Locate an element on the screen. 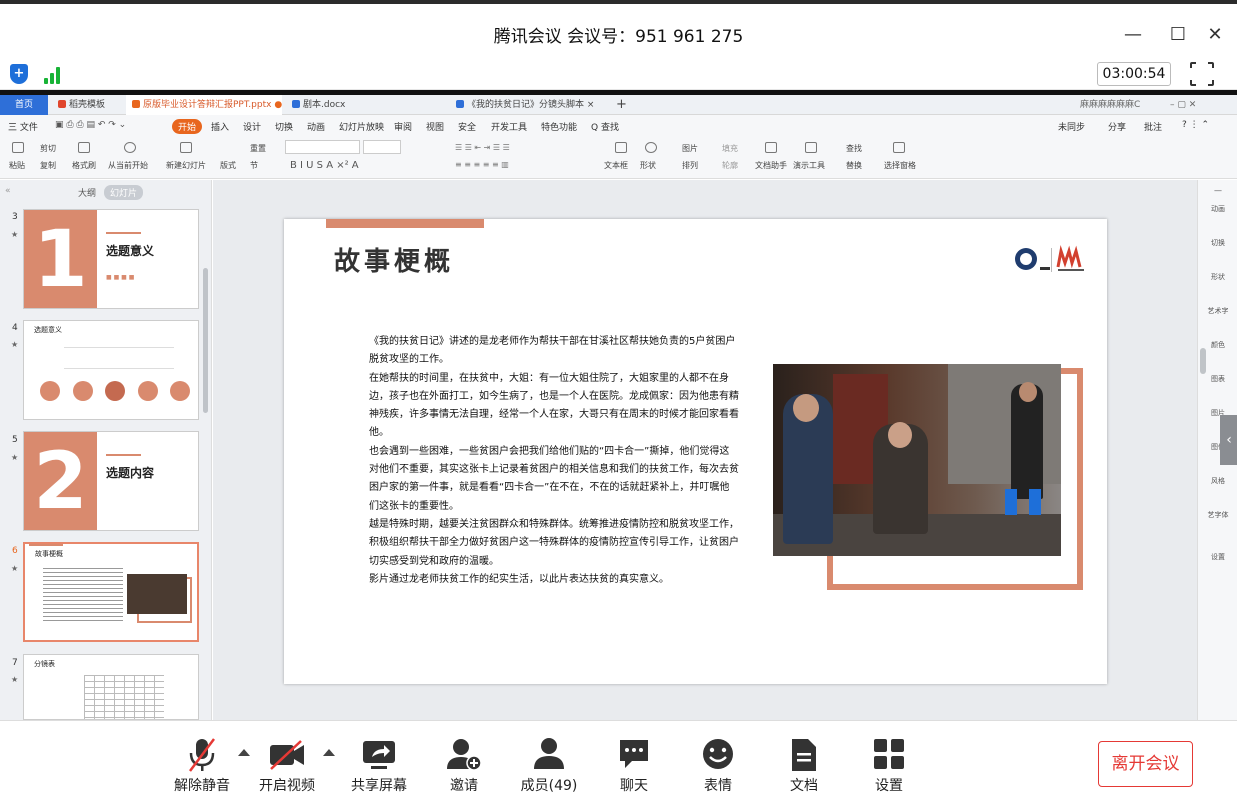 The image size is (1237, 804). minimize-button: — is located at coordinates (1133, 35).